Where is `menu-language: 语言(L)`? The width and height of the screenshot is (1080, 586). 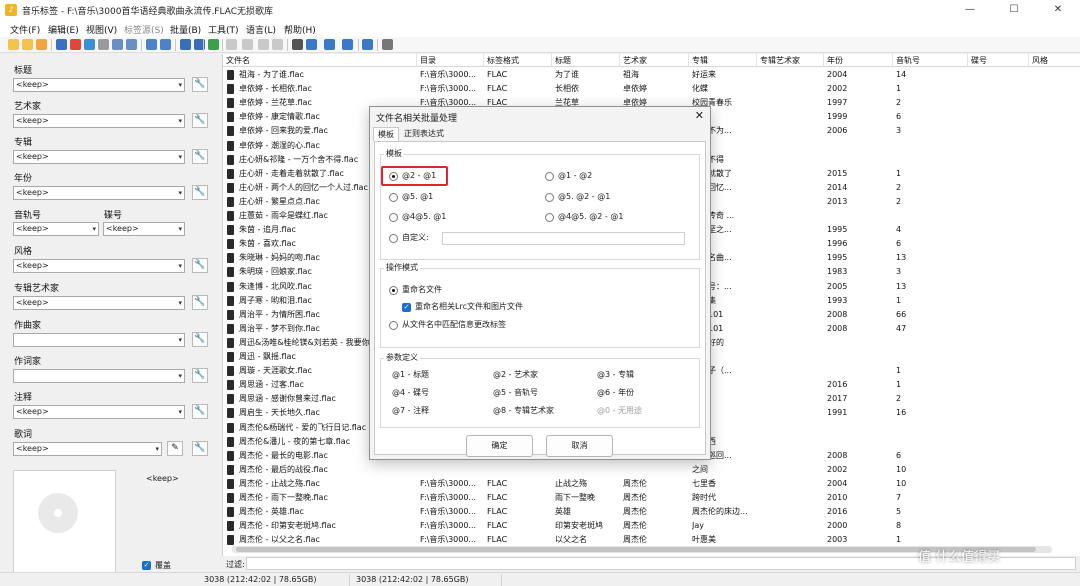 menu-language: 语言(L) is located at coordinates (261, 29).